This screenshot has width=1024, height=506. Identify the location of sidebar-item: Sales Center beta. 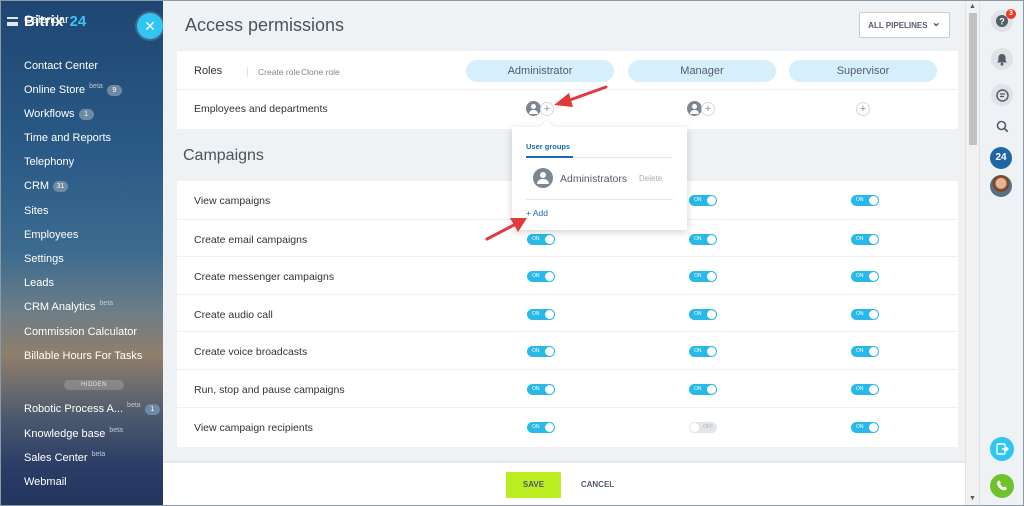
(64, 458).